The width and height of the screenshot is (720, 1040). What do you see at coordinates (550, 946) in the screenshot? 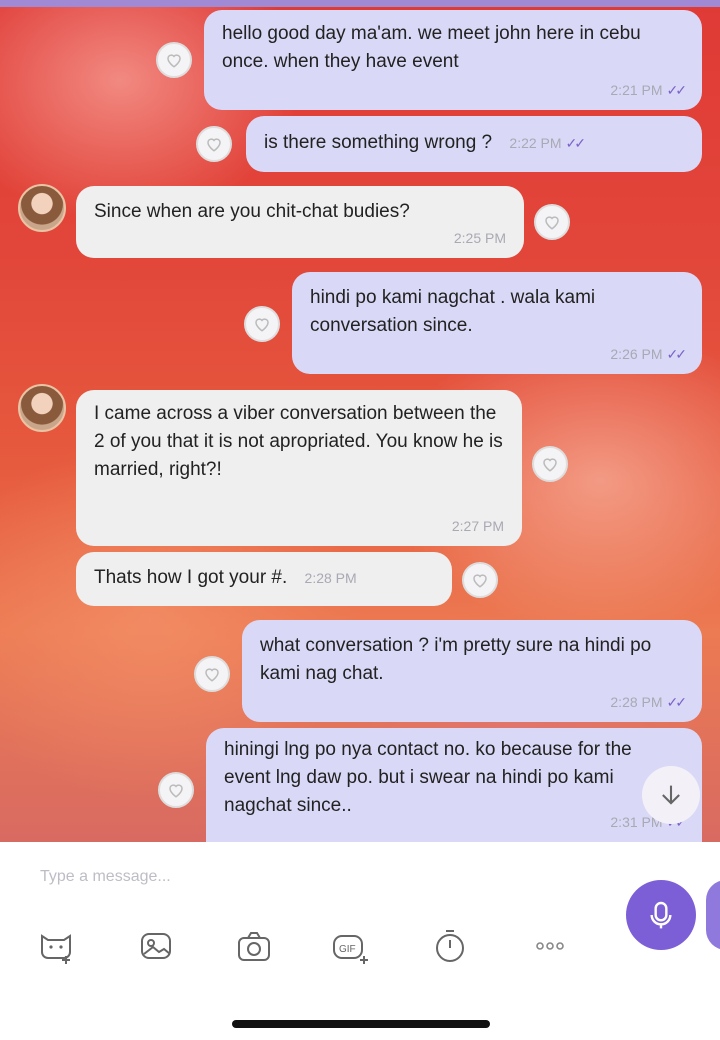
I see `more-icon` at bounding box center [550, 946].